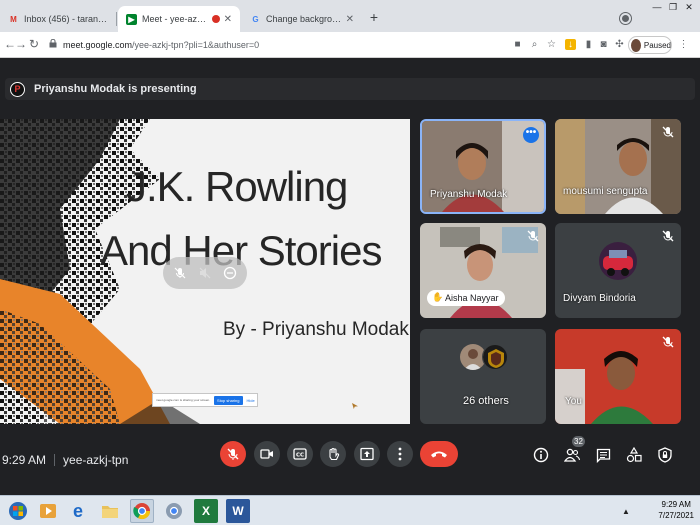  I want to click on close-window-button: ✕, so click(689, 7).